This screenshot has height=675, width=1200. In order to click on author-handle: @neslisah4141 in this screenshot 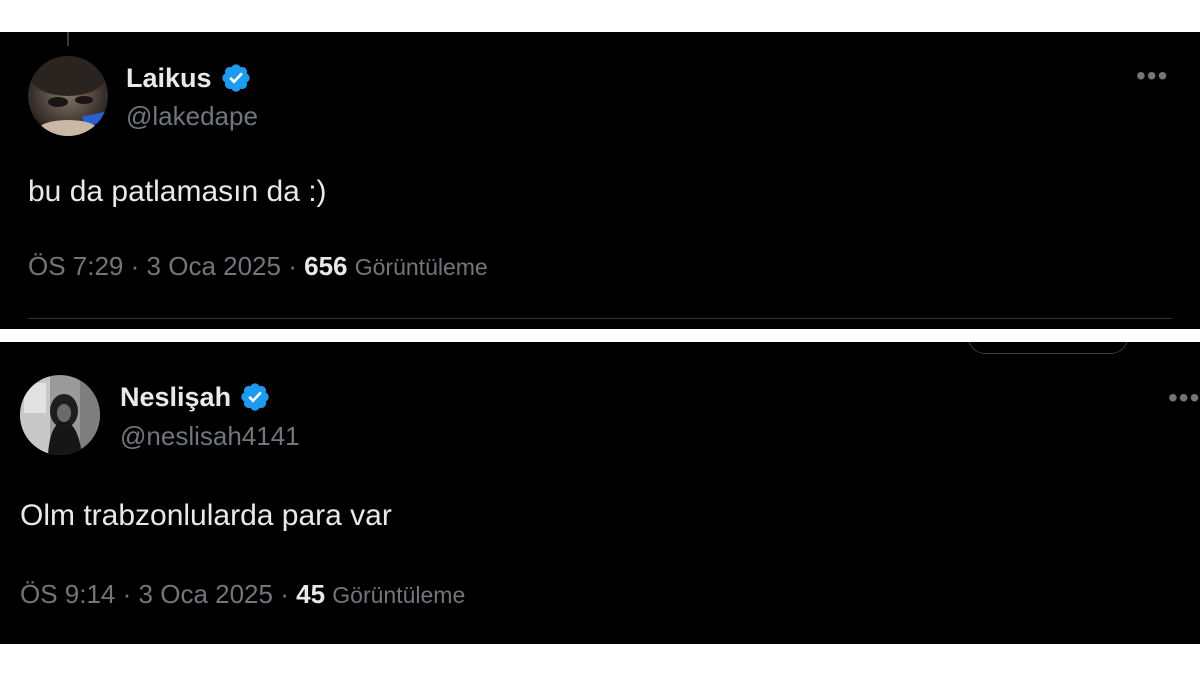, I will do `click(210, 436)`.